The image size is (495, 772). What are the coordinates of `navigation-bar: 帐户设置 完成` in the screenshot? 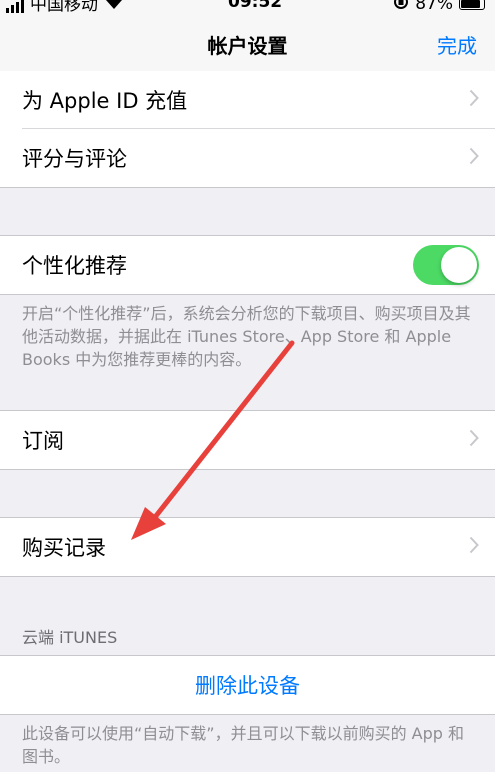 It's located at (247, 45).